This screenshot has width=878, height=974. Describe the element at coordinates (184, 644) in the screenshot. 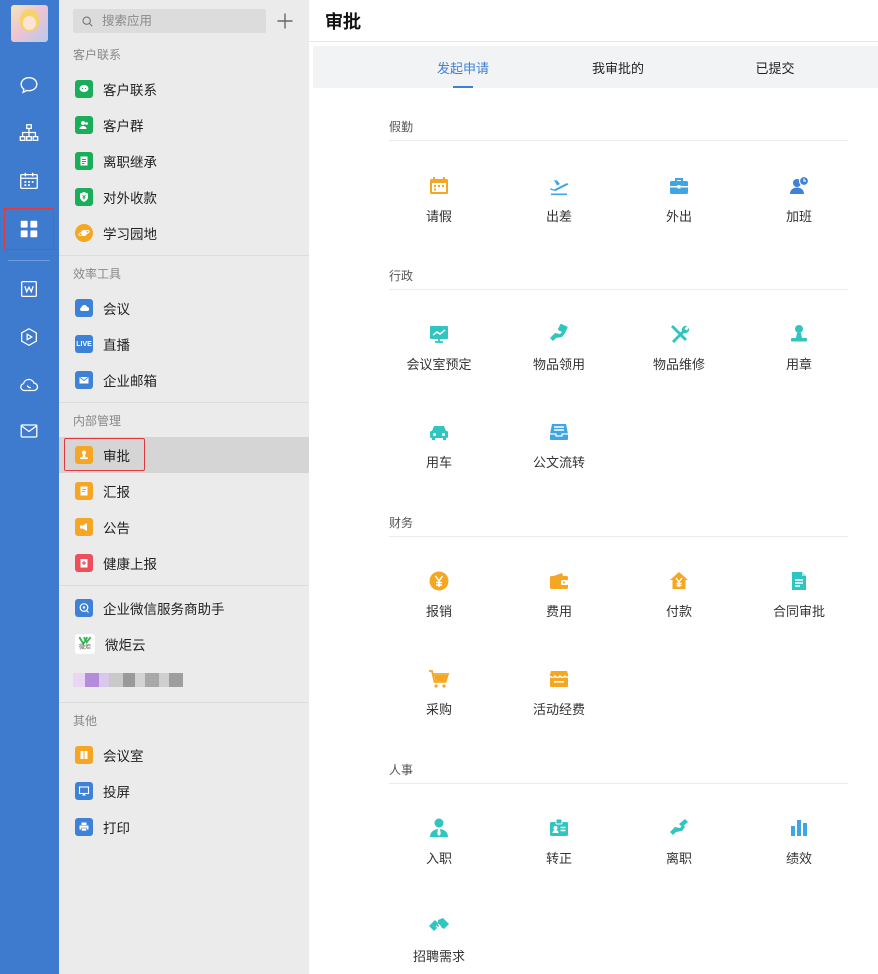

I see `app-item-weiju-cloud: 微炬 微炬云` at that location.